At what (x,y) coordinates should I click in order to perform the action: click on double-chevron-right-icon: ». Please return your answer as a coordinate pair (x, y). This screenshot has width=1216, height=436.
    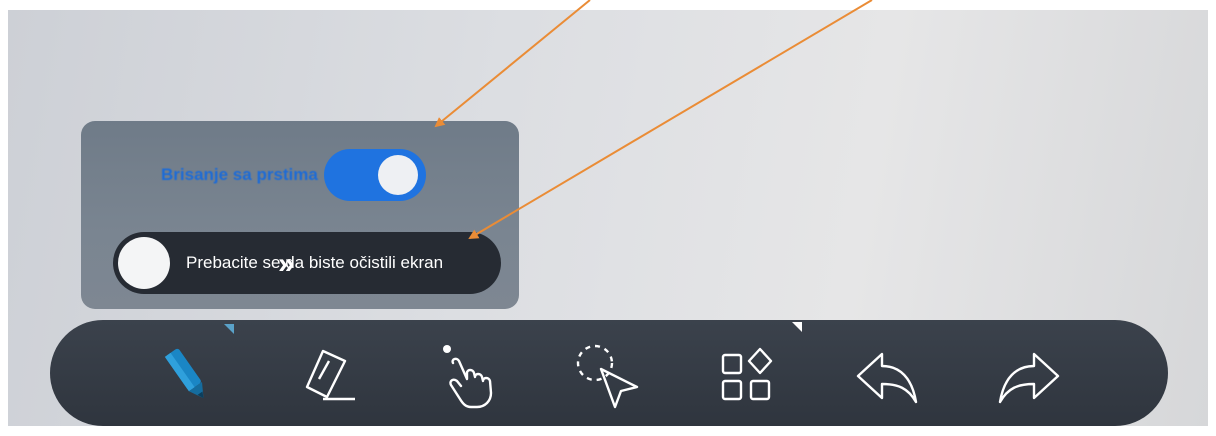
    Looking at the image, I should click on (286, 263).